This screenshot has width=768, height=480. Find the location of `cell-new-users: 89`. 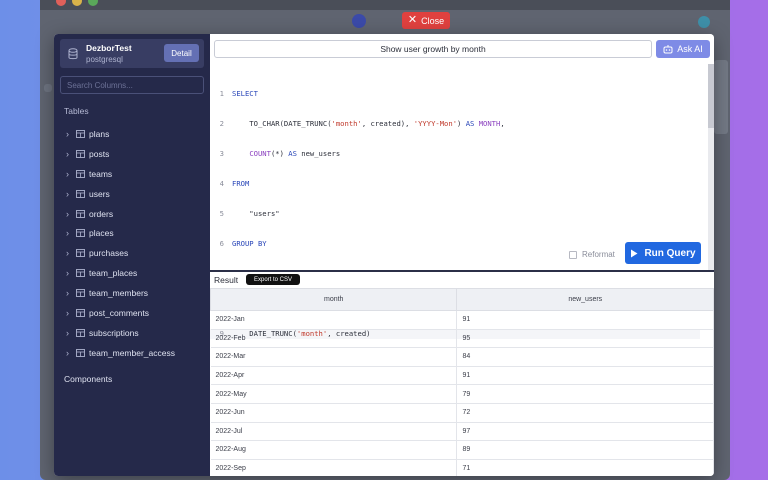

cell-new-users: 89 is located at coordinates (585, 450).